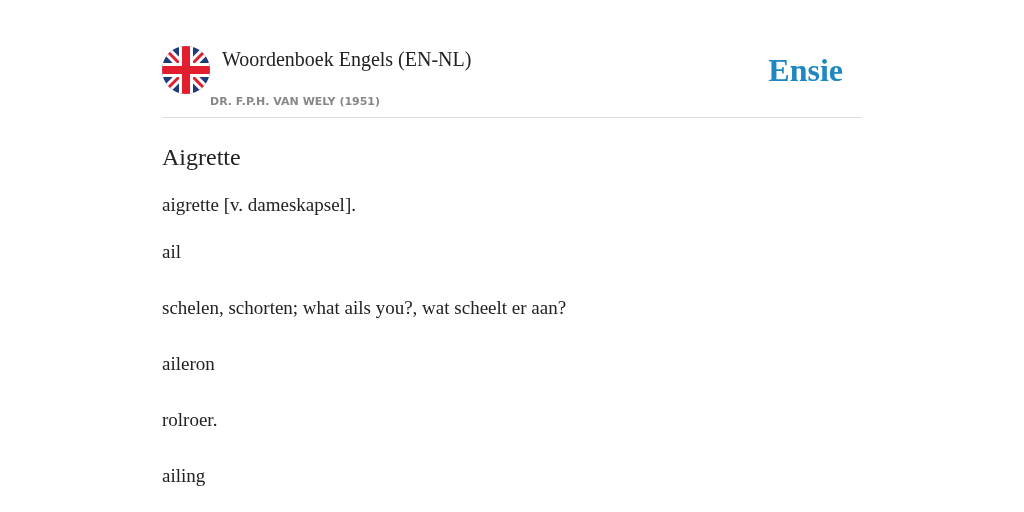 The height and width of the screenshot is (512, 1024). I want to click on entry-text: aigrette [v. dameskapsel]., so click(259, 204).